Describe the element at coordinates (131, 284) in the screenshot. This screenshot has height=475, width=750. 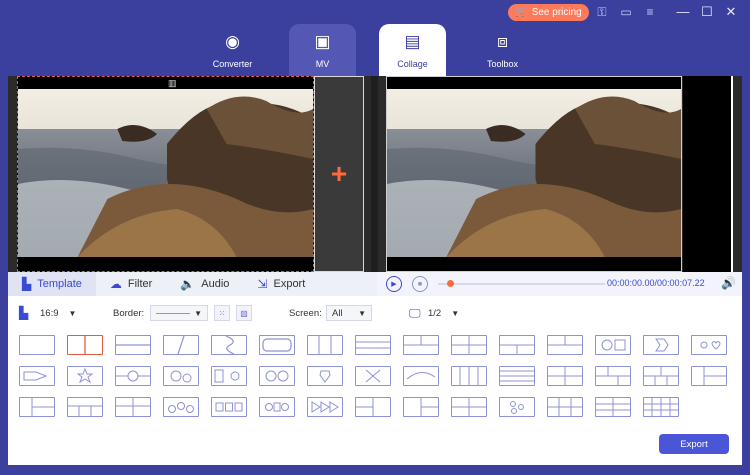
I see `tab-filter: ☁ Filter` at that location.